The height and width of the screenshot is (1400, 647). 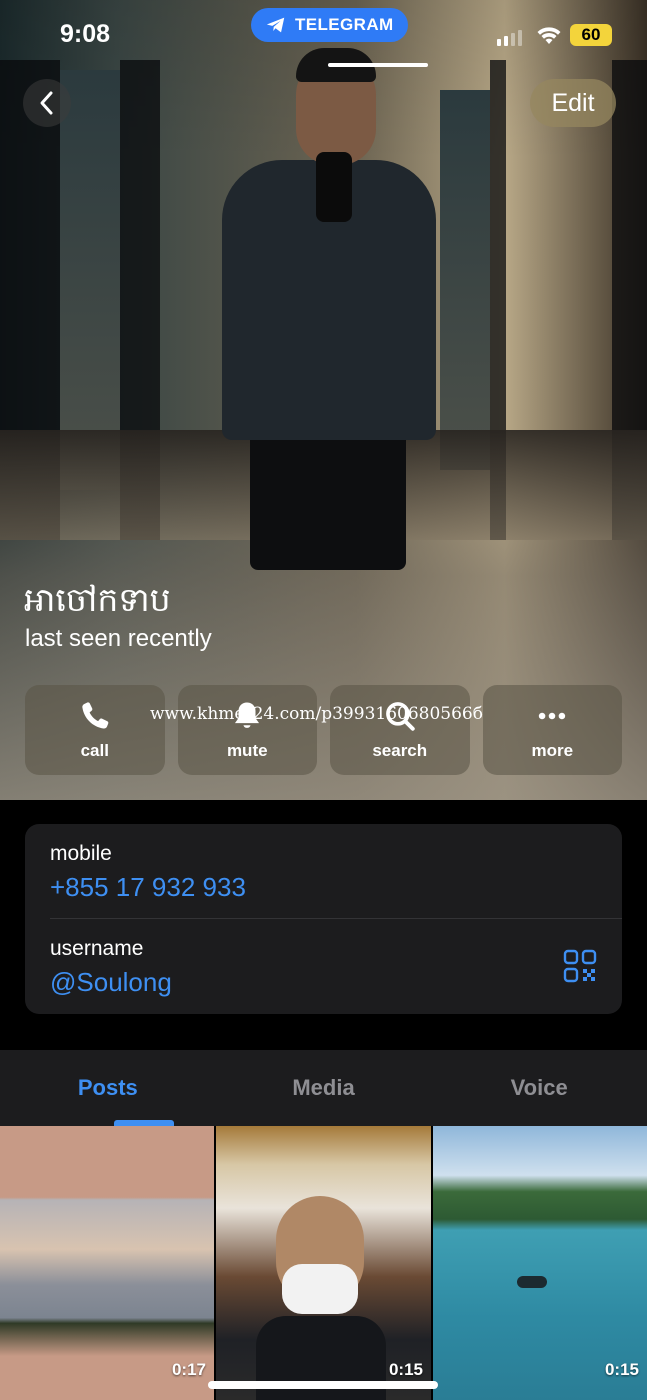 What do you see at coordinates (97, 948) in the screenshot?
I see `username-label: username` at bounding box center [97, 948].